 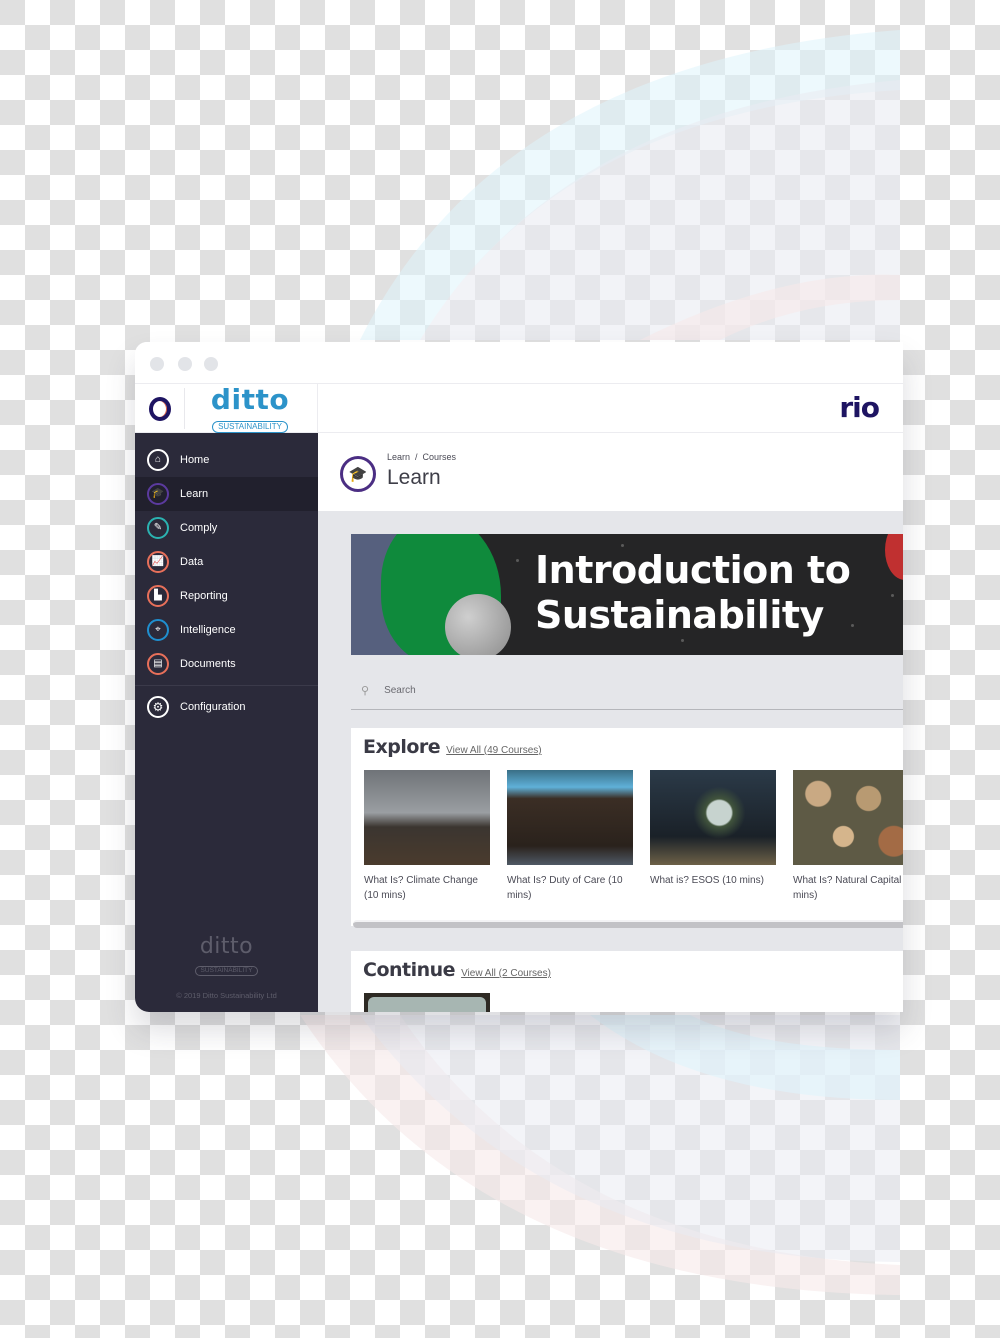 I want to click on banner-title: Introduction to Sustainability, so click(x=693, y=593).